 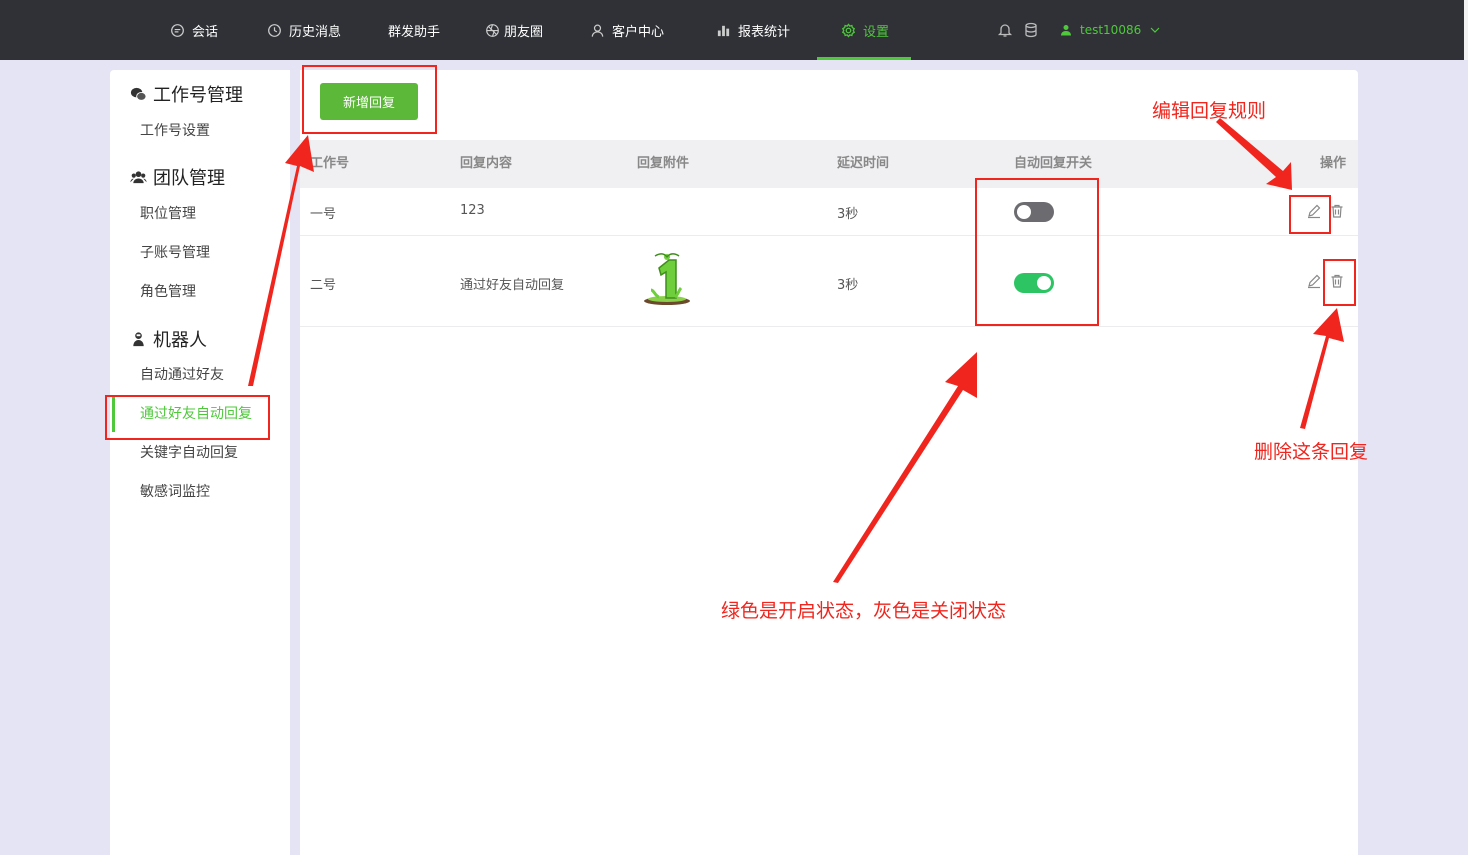 I want to click on nav-label-moments: 朋友圈, so click(x=524, y=32).